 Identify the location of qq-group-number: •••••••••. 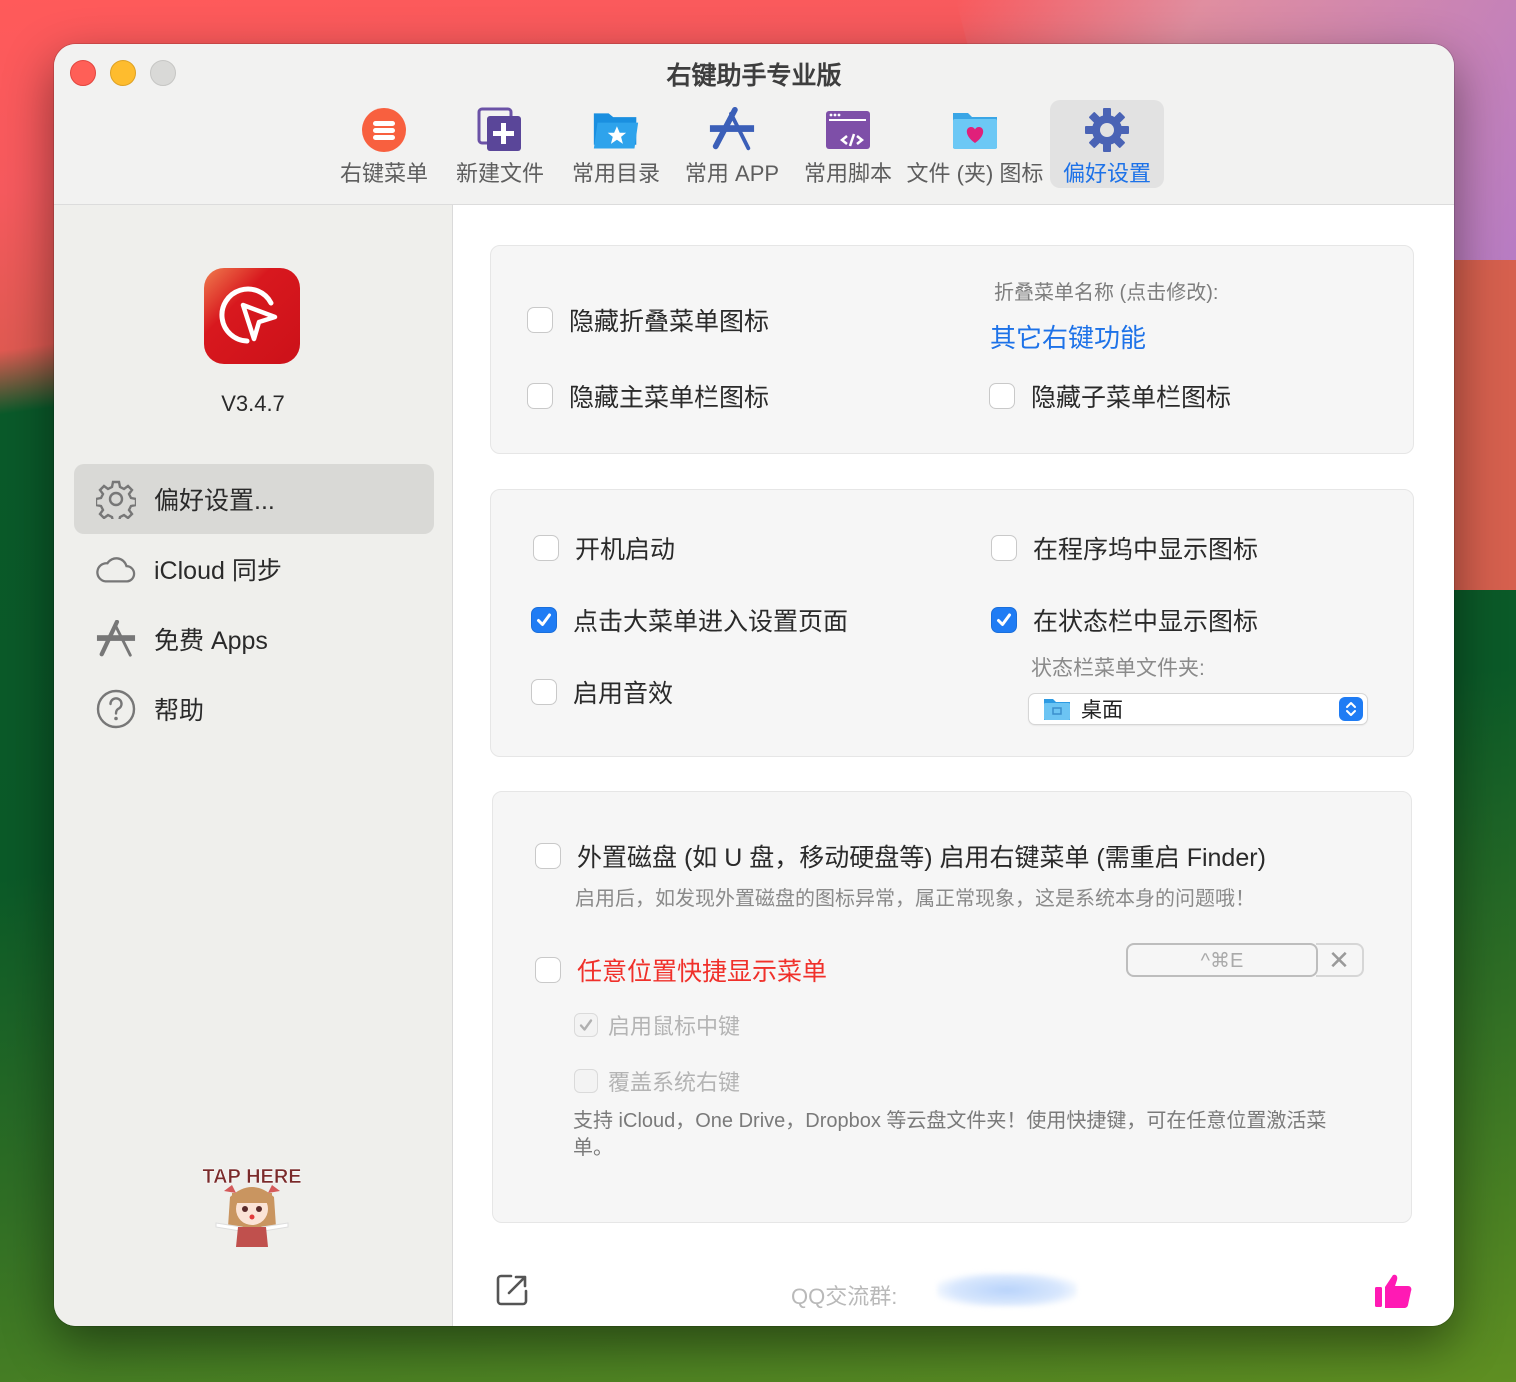
(1007, 1290).